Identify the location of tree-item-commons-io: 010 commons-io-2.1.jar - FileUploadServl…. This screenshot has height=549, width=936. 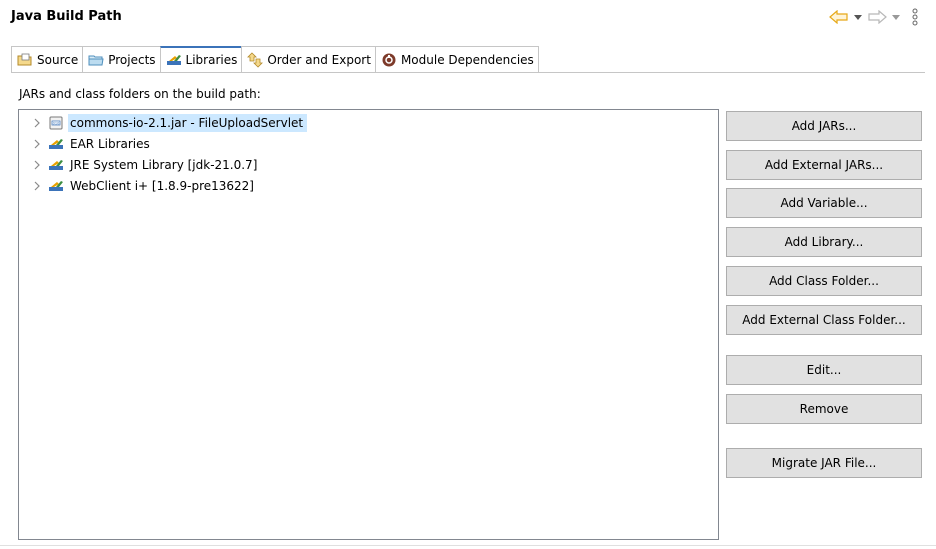
(164, 122).